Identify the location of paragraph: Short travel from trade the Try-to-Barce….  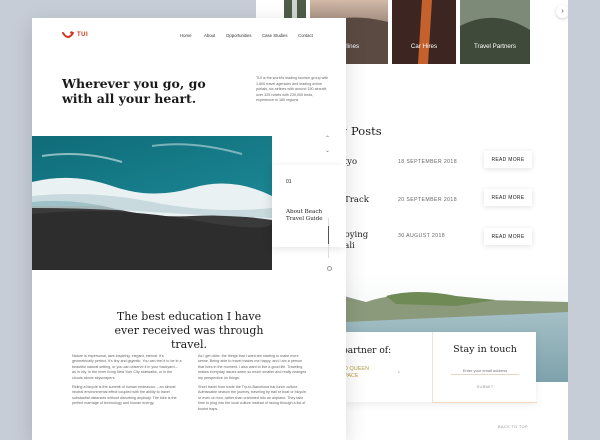
(252, 398).